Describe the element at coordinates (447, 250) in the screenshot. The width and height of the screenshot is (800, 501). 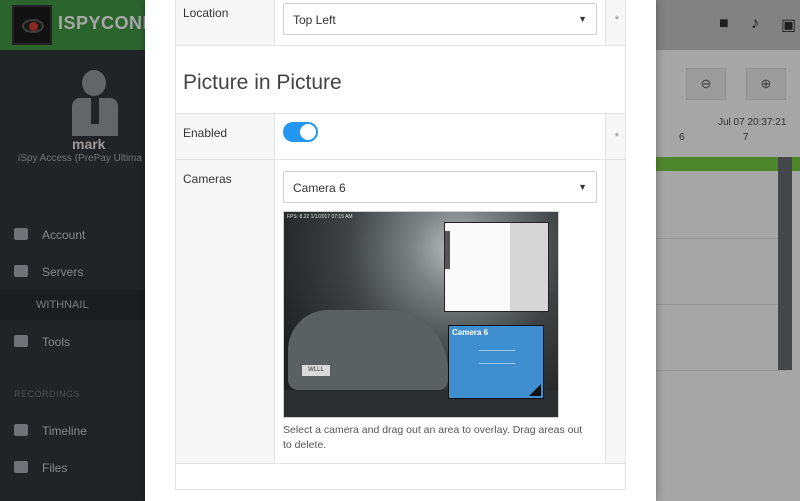
I see `inset-bar` at that location.